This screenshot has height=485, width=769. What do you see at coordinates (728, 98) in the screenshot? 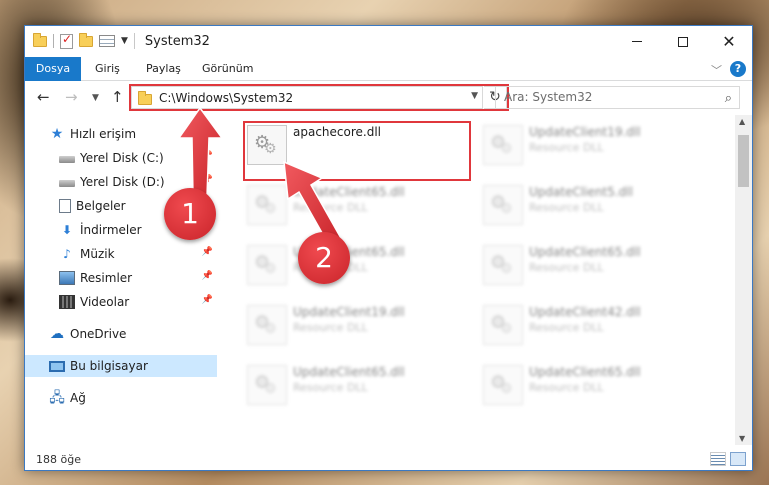
I see `search-icon: ⌕` at bounding box center [728, 98].